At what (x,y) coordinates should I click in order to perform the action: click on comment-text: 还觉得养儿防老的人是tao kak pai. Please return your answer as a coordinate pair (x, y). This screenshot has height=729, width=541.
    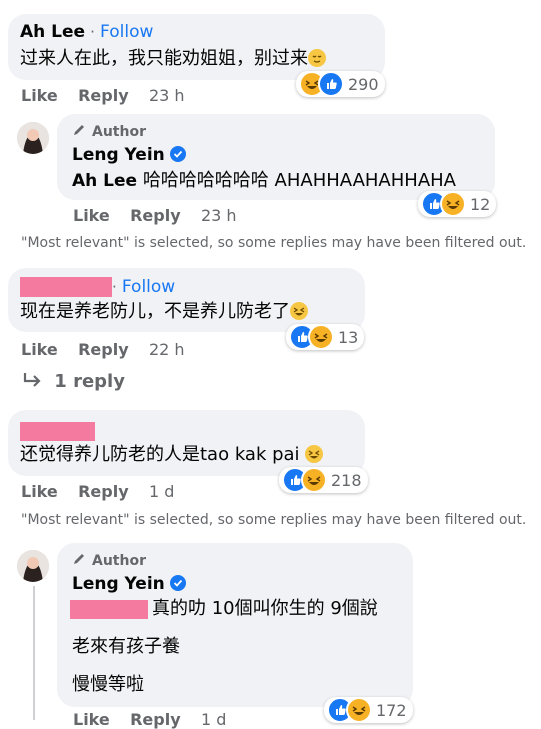
    Looking at the image, I should click on (172, 455).